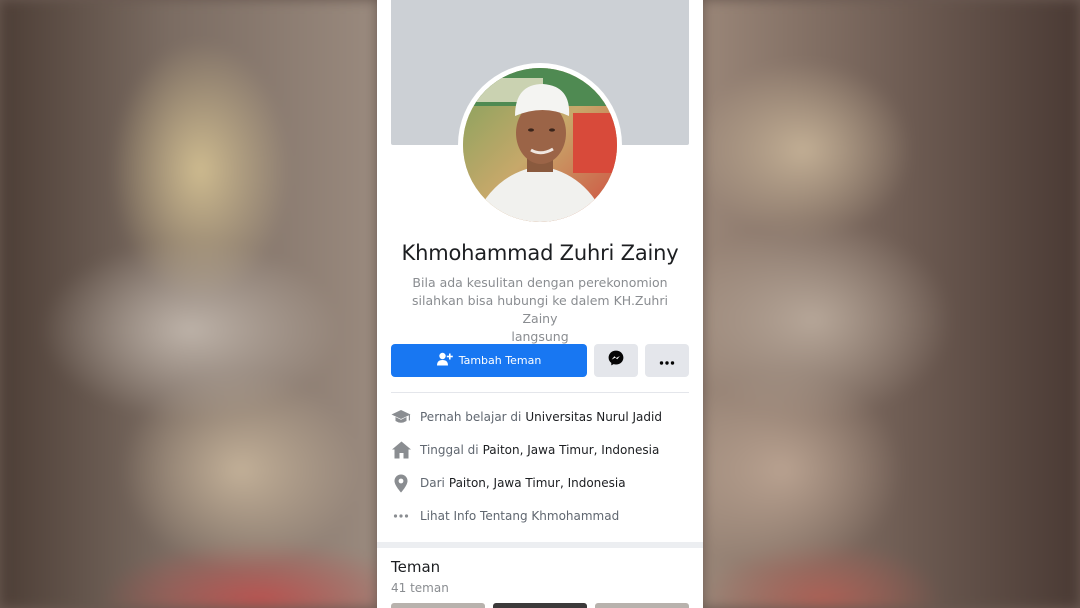 The width and height of the screenshot is (1080, 608). Describe the element at coordinates (540, 545) in the screenshot. I see `section-separator` at that location.